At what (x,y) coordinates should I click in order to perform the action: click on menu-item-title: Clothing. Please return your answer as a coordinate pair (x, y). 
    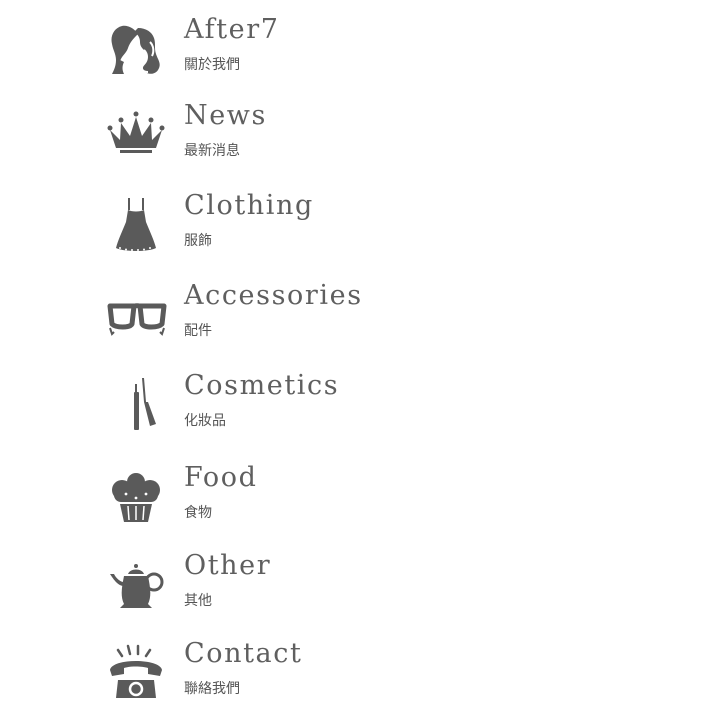
    Looking at the image, I should click on (249, 205).